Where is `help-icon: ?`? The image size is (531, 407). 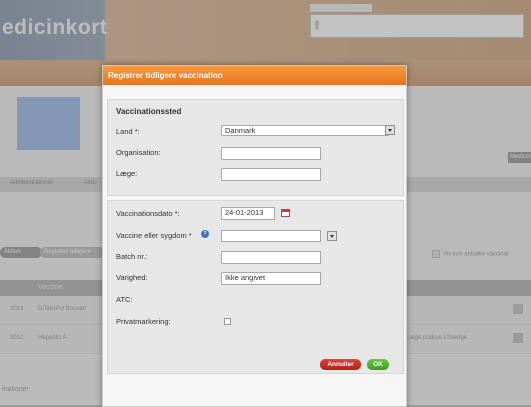
help-icon: ? is located at coordinates (205, 234).